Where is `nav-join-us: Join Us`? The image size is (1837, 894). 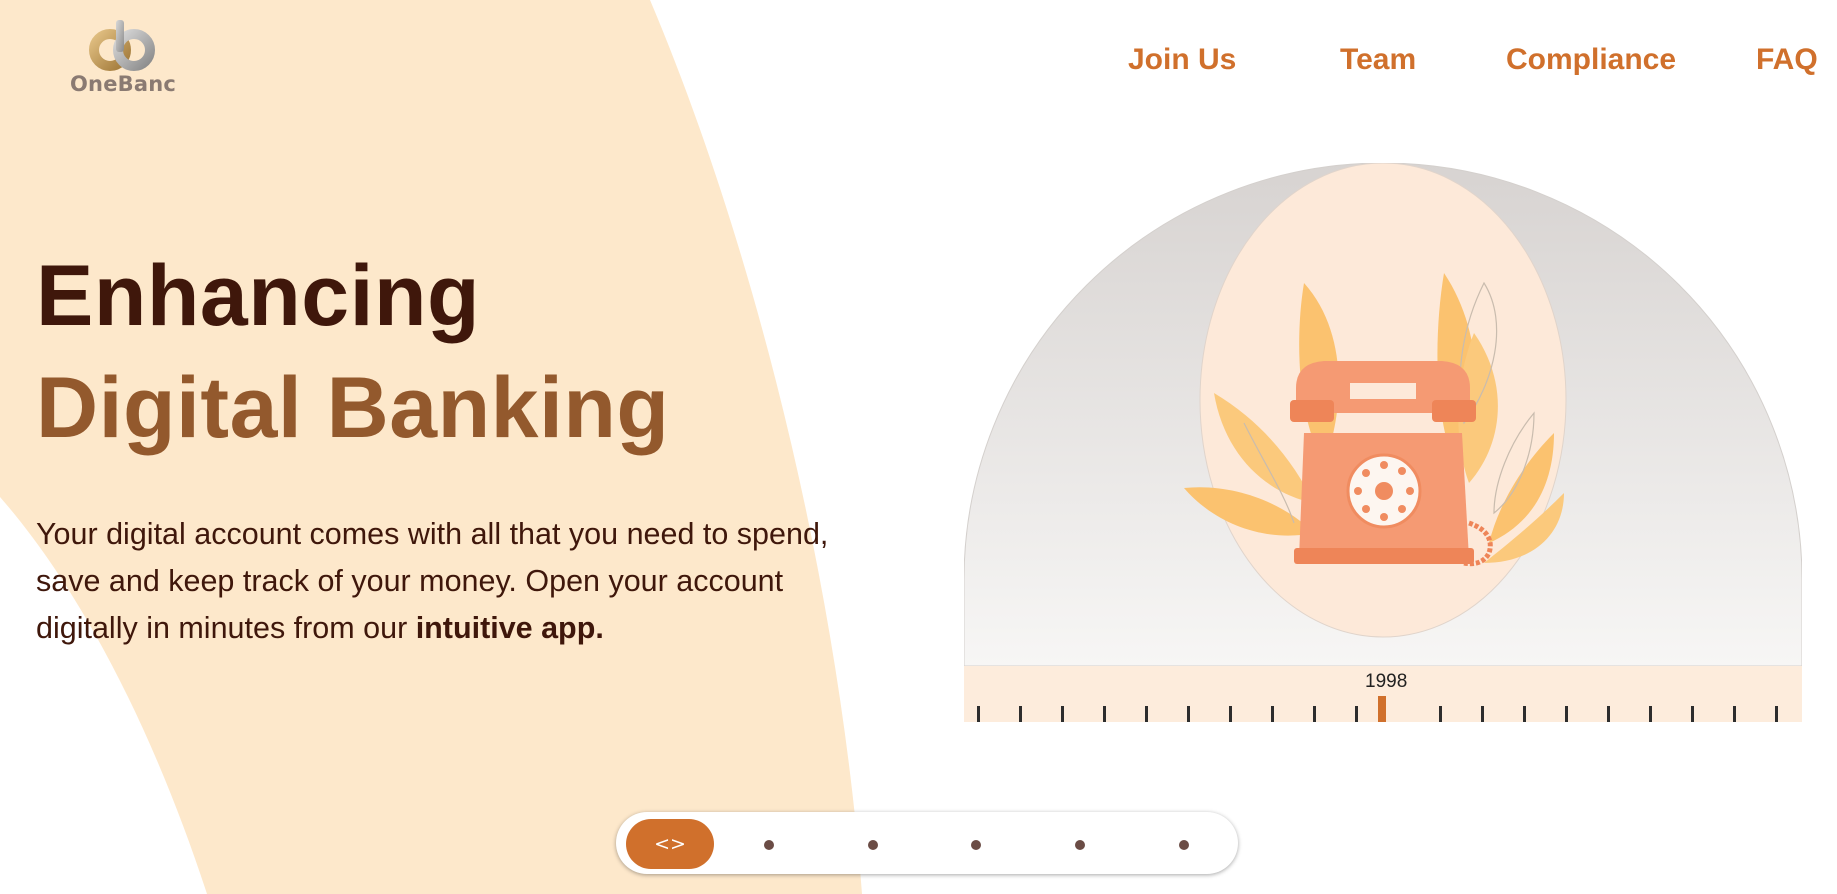
nav-join-us: Join Us is located at coordinates (1182, 60).